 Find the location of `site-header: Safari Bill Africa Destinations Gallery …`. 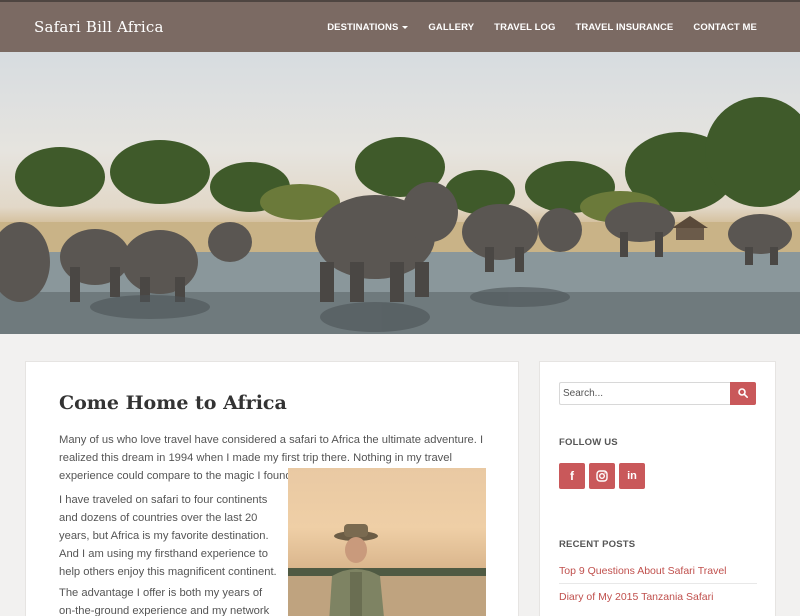

site-header: Safari Bill Africa Destinations Gallery … is located at coordinates (400, 26).